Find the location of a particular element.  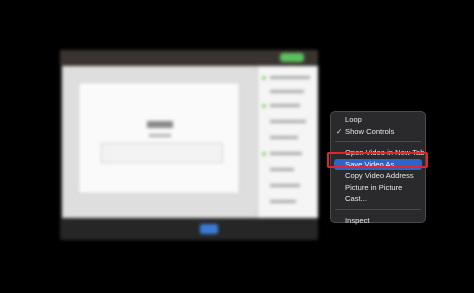

menu-item-show-controls: ✓ Show Controls is located at coordinates (378, 132).